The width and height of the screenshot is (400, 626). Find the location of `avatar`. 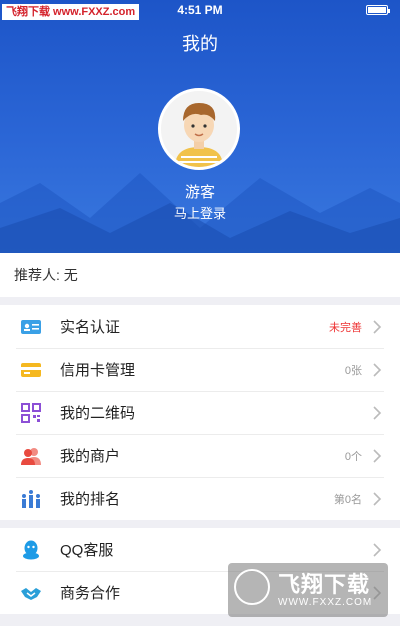

avatar is located at coordinates (199, 129).